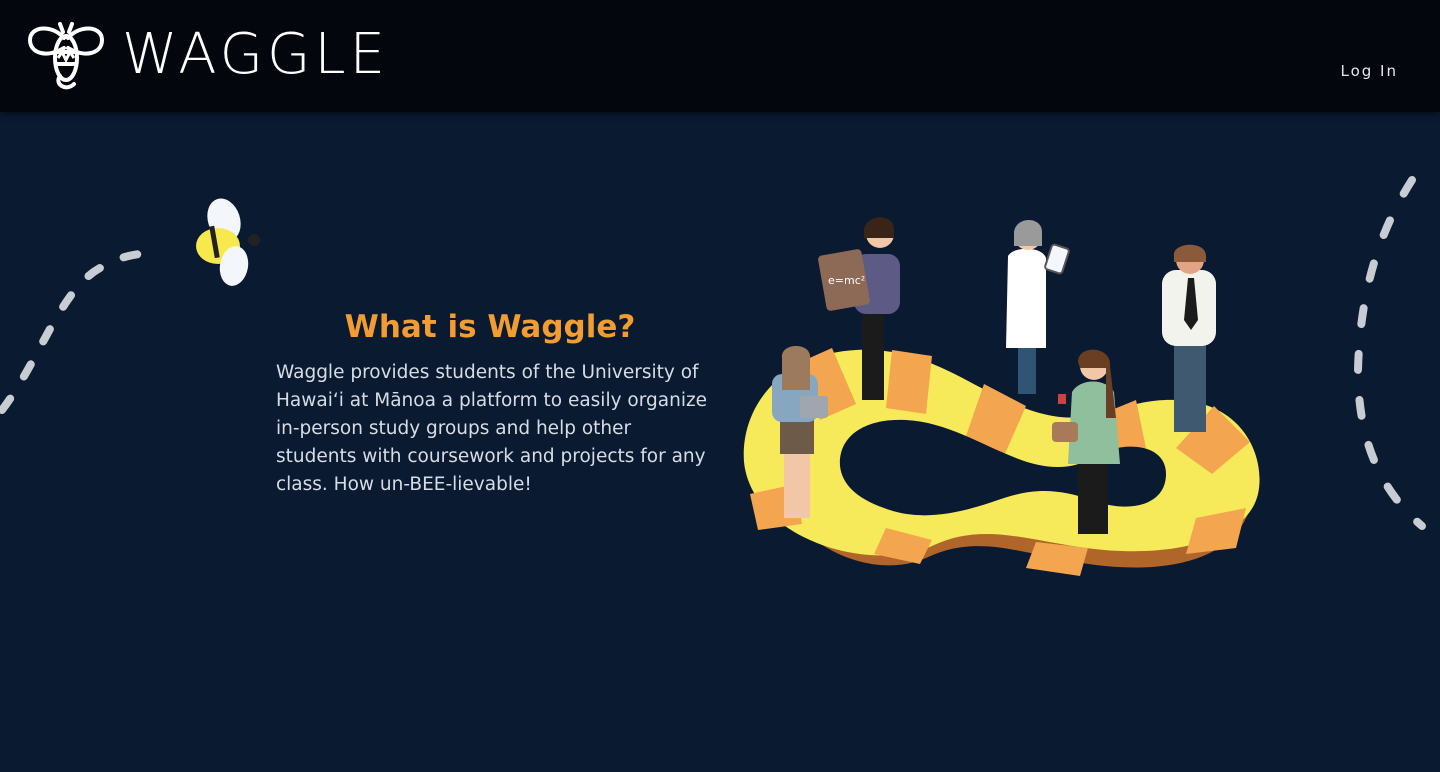 The image size is (1440, 772). What do you see at coordinates (1038, 307) in the screenshot?
I see `student-in-lab-coat` at bounding box center [1038, 307].